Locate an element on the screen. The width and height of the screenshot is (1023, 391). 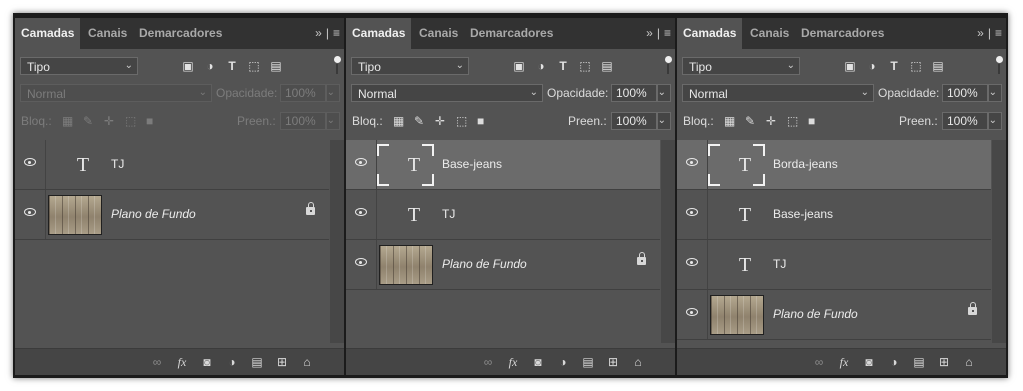
layer-row: T Borda-jeans is located at coordinates (834, 165).